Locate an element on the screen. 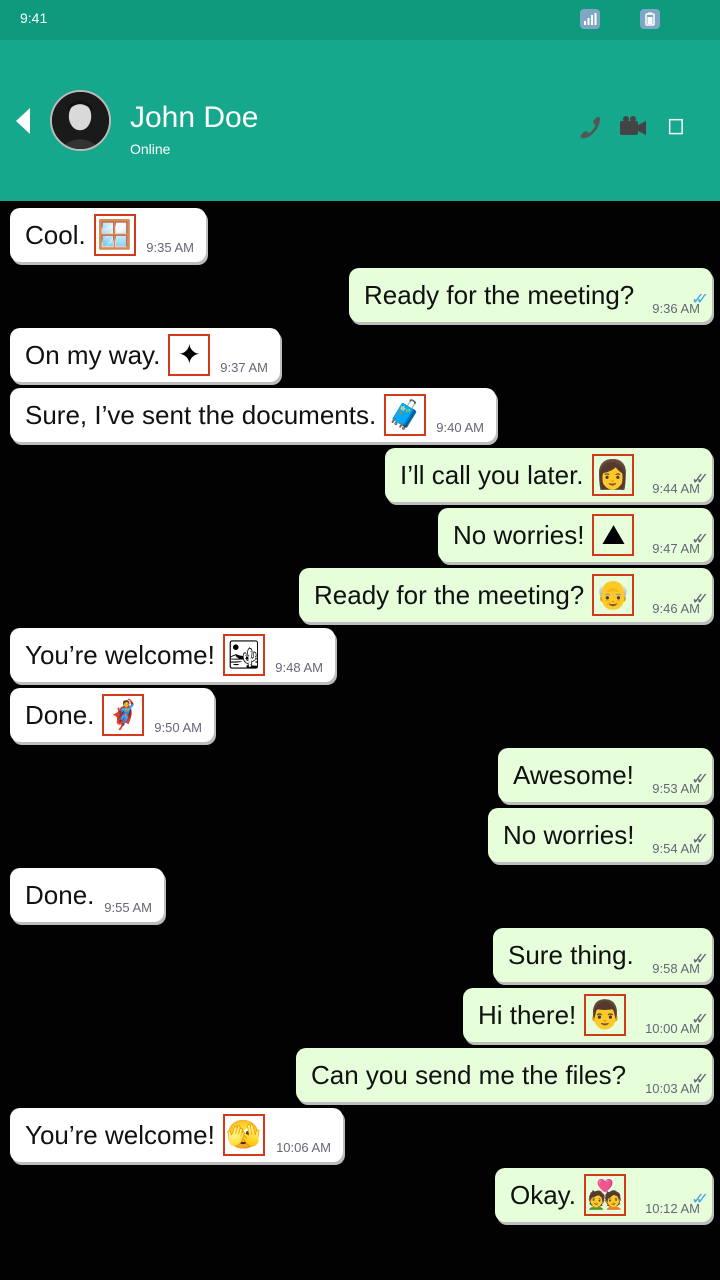  contact-name: John Doe is located at coordinates (194, 117).